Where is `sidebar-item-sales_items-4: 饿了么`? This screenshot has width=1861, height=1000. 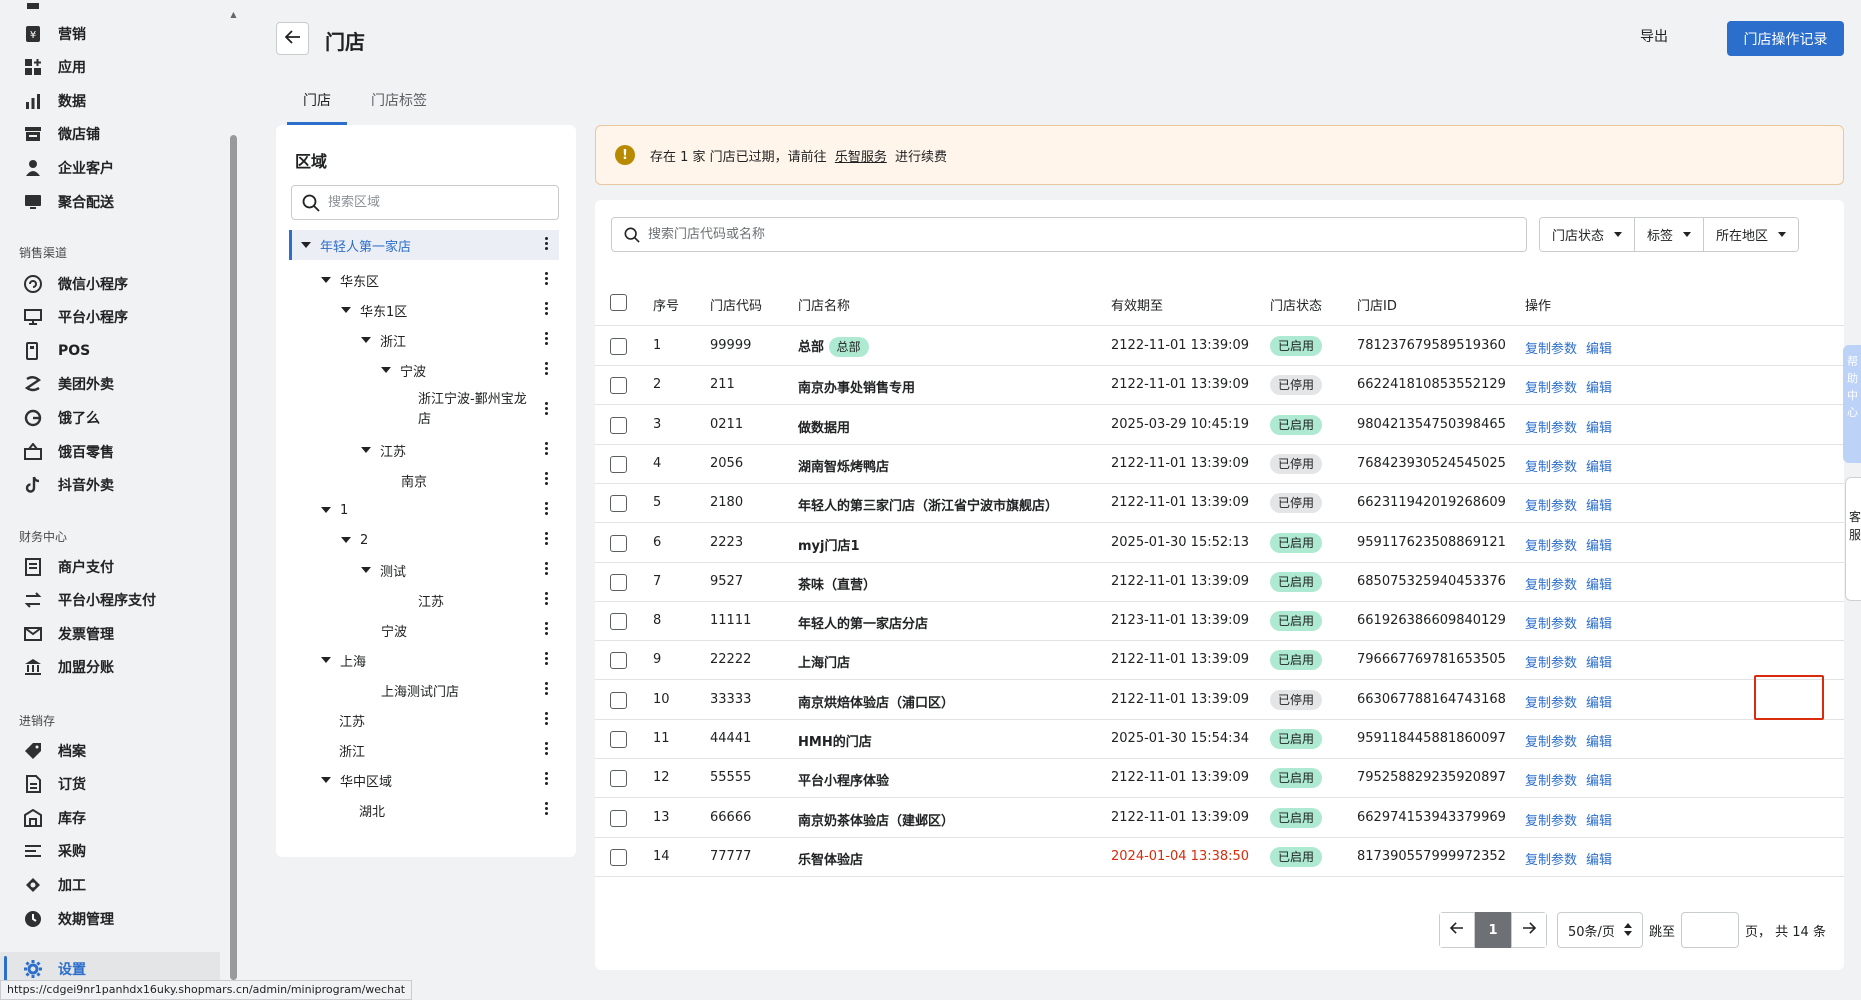
sidebar-item-sales_items-4: 饿了么 is located at coordinates (110, 417).